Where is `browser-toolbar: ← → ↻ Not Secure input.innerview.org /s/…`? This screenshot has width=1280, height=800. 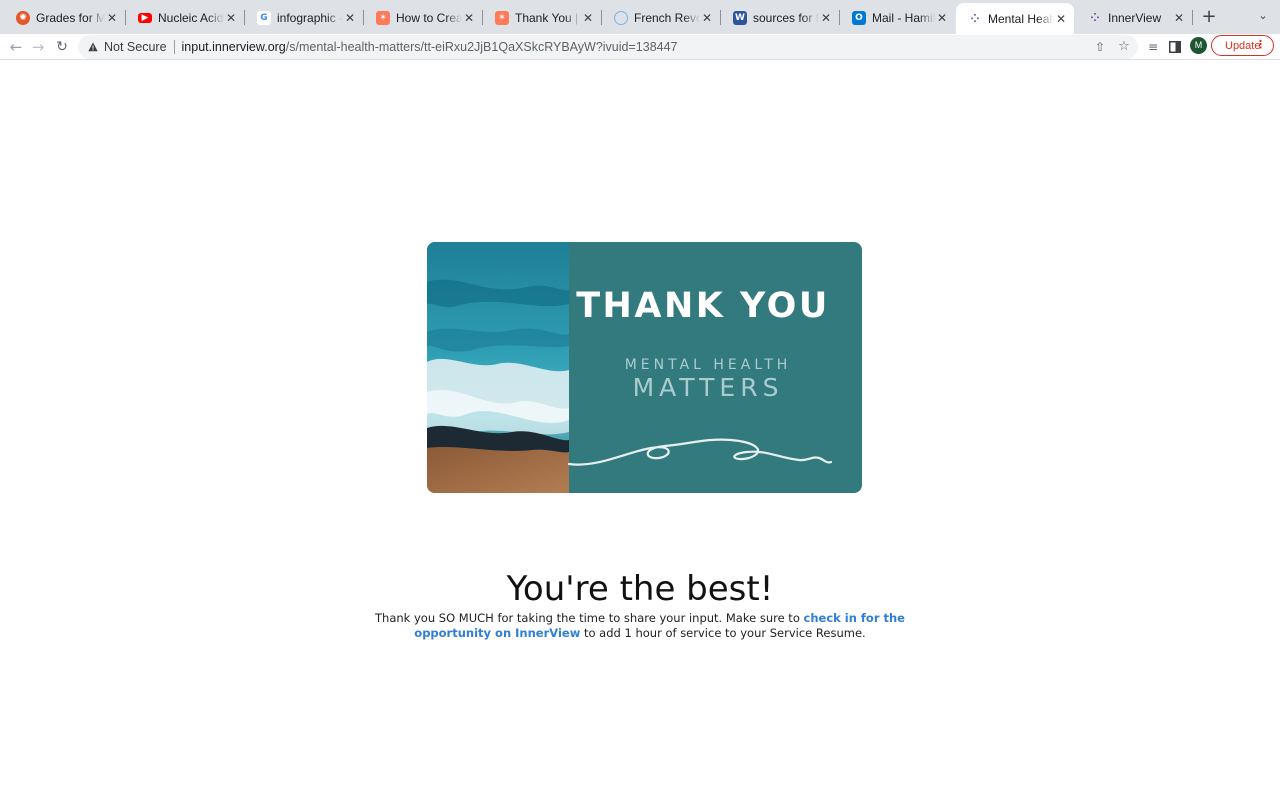
browser-toolbar: ← → ↻ Not Secure input.innerview.org /s/… is located at coordinates (640, 47).